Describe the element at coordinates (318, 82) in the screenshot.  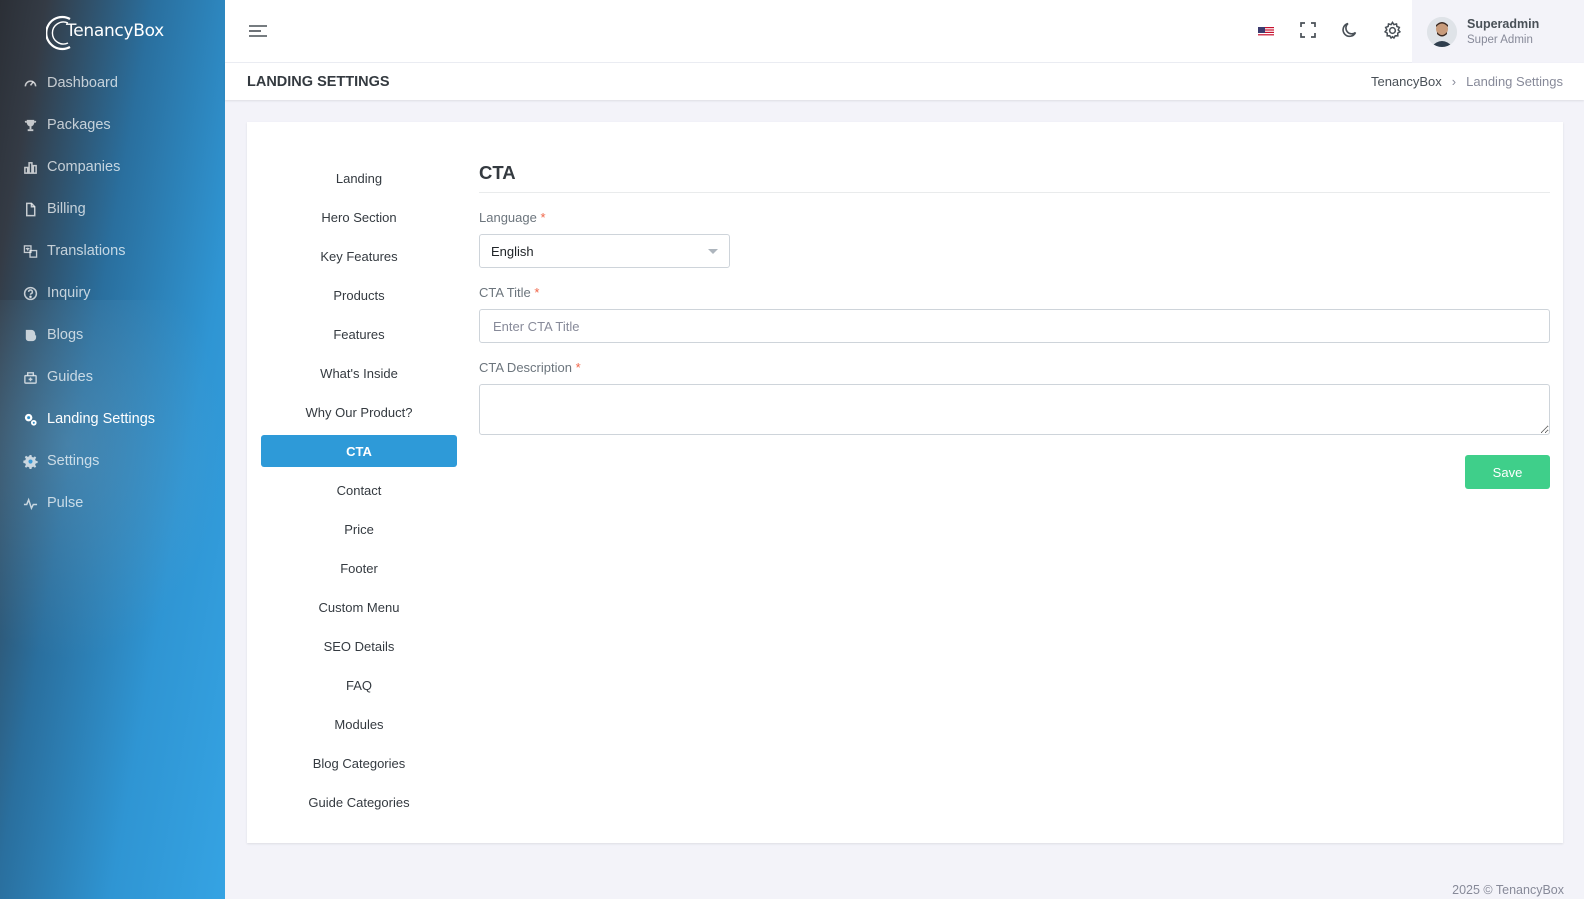
I see `page-title: LANDING SETTINGS` at that location.